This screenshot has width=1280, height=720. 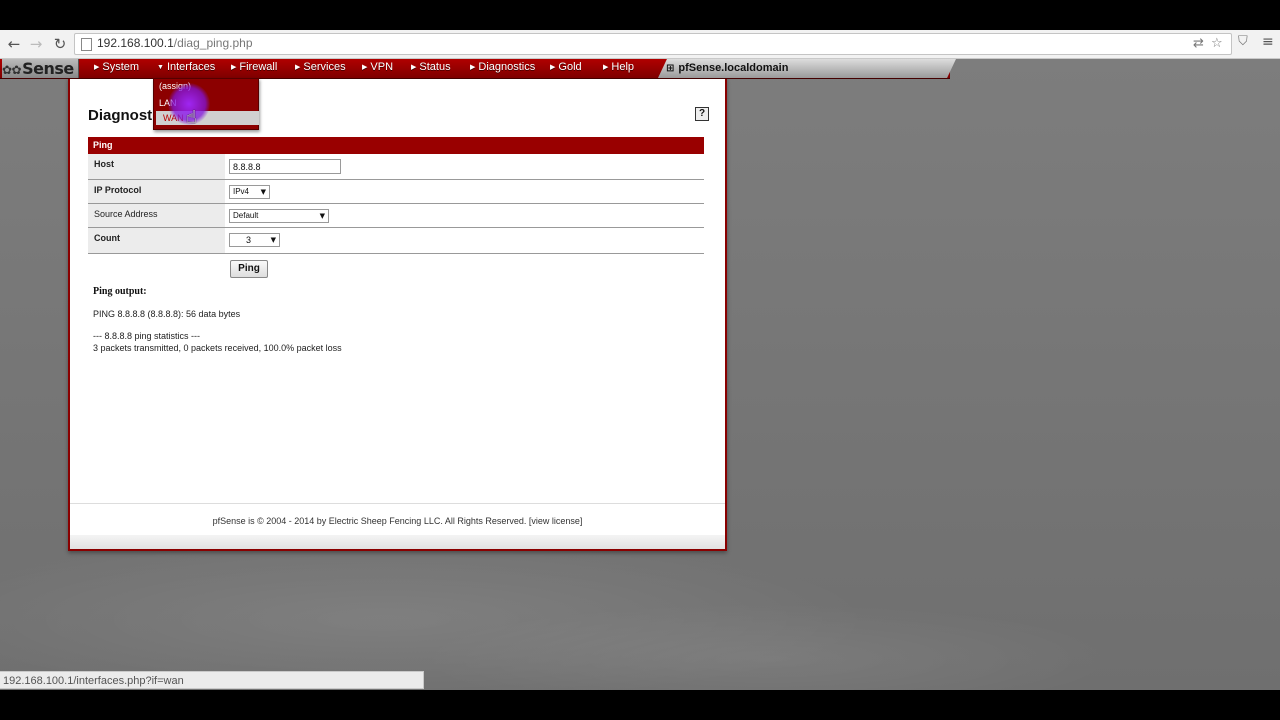 I want to click on address-bar: 192.168.100.1/diag_ping.php ⇄ ☆, so click(x=653, y=44).